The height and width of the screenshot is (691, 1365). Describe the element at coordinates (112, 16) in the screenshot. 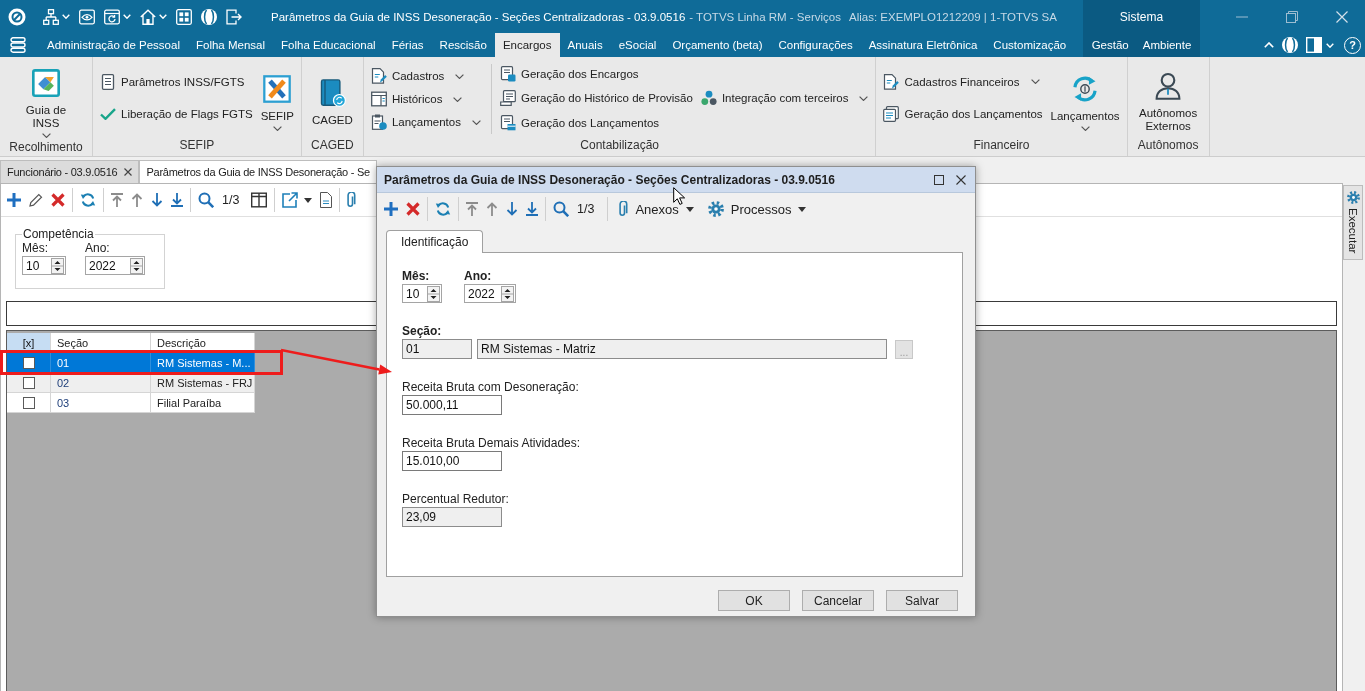

I see `refresh-window-icon` at that location.